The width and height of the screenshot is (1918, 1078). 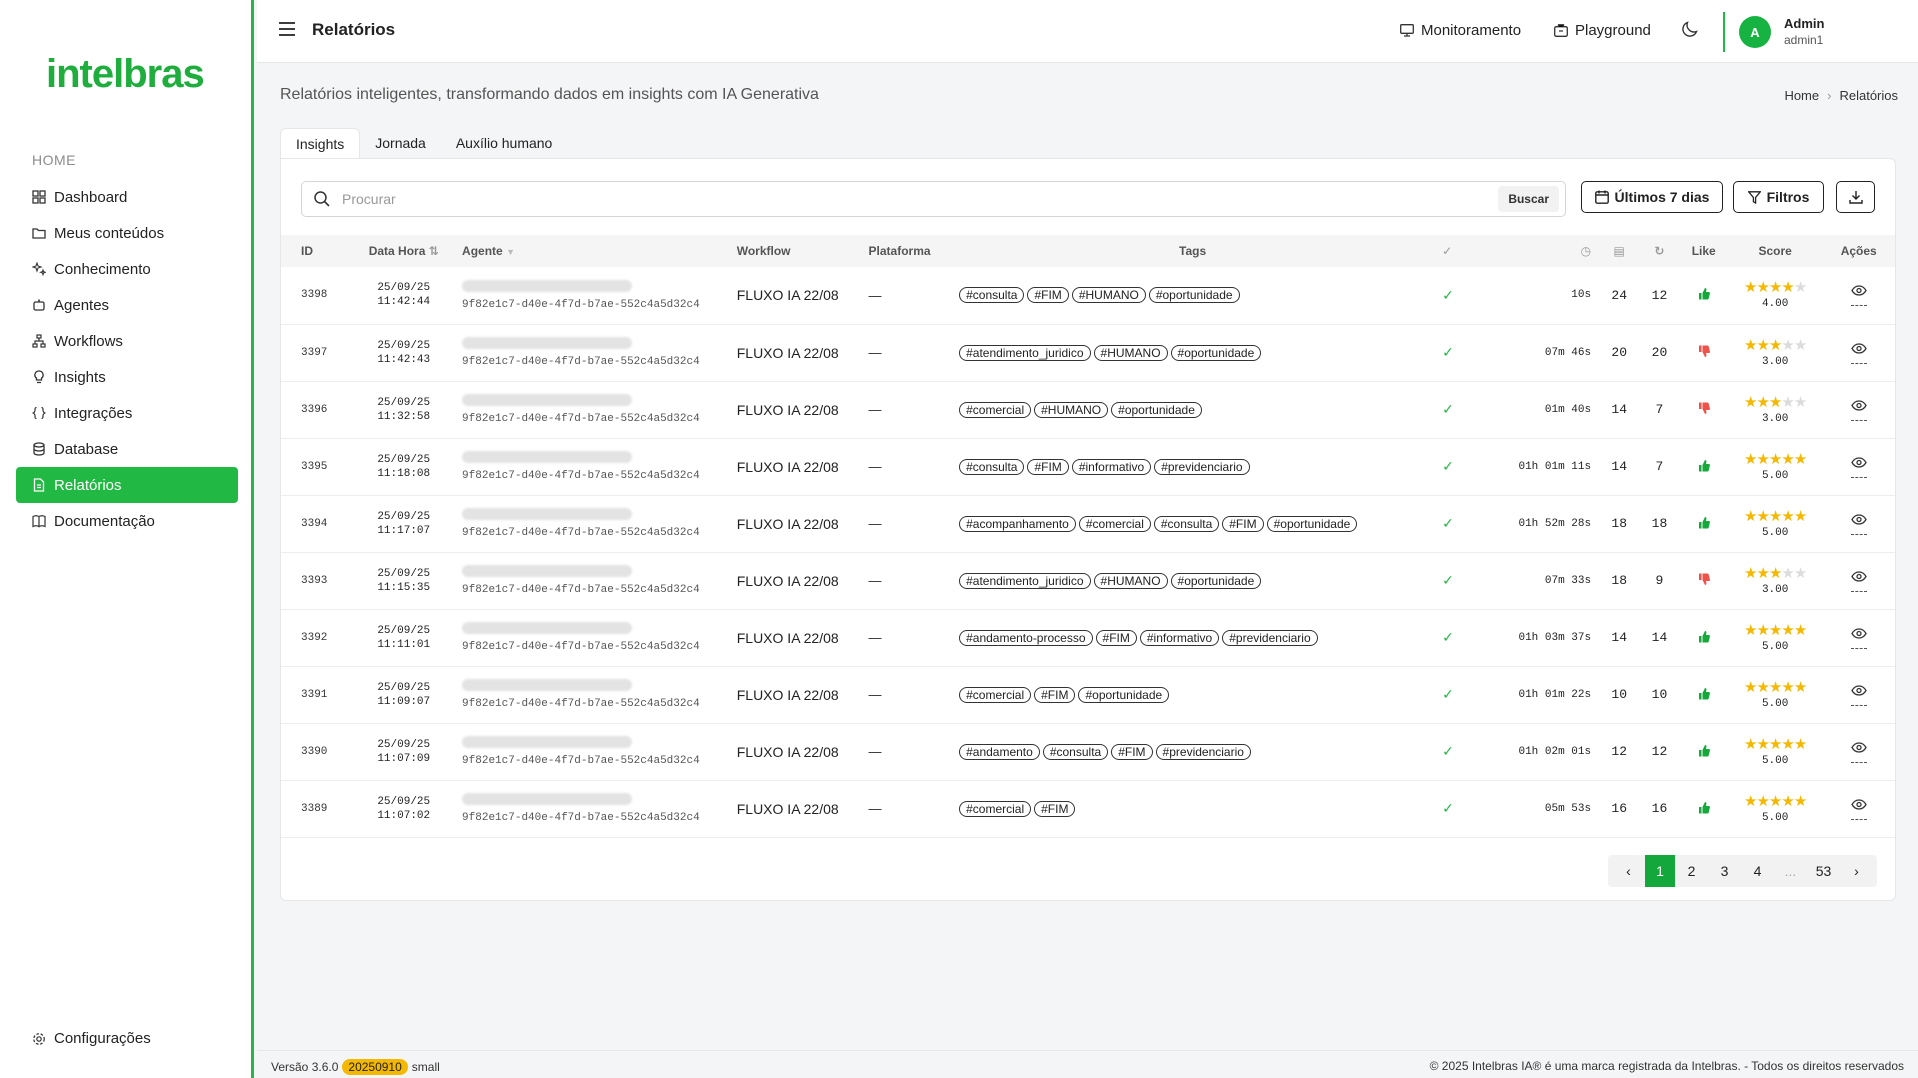 What do you see at coordinates (1855, 197) in the screenshot?
I see `download-button` at bounding box center [1855, 197].